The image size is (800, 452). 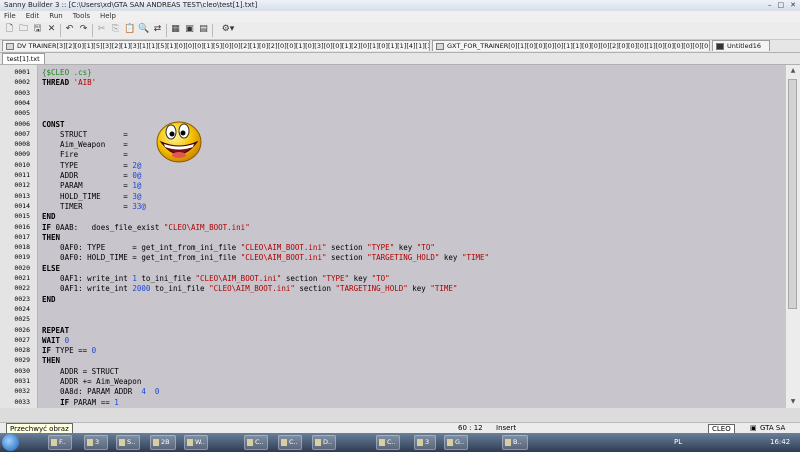 What do you see at coordinates (793, 5) in the screenshot?
I see `close-button: ✕` at bounding box center [793, 5].